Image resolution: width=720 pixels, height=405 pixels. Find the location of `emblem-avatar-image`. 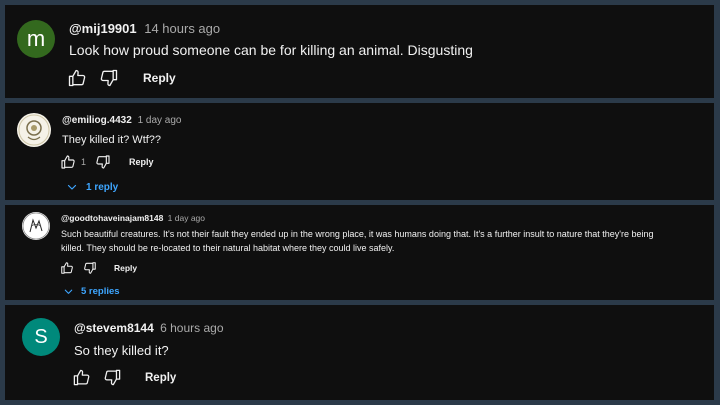

emblem-avatar-image is located at coordinates (34, 130).